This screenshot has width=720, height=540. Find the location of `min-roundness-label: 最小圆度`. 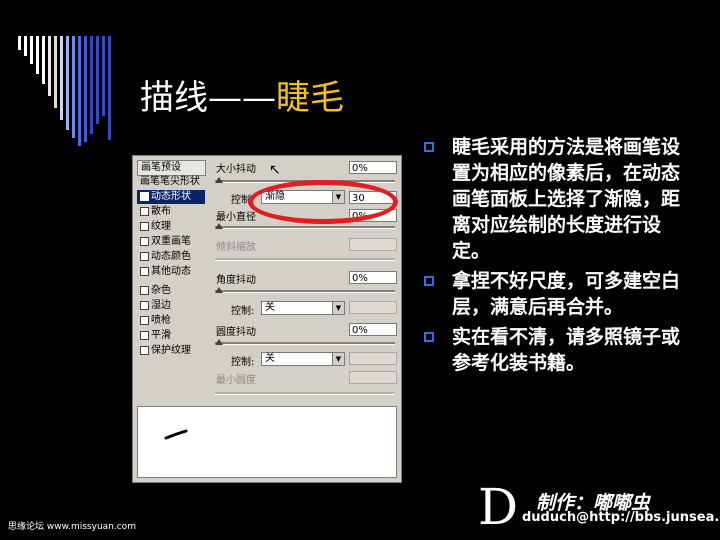

min-roundness-label: 最小圆度 is located at coordinates (236, 380).